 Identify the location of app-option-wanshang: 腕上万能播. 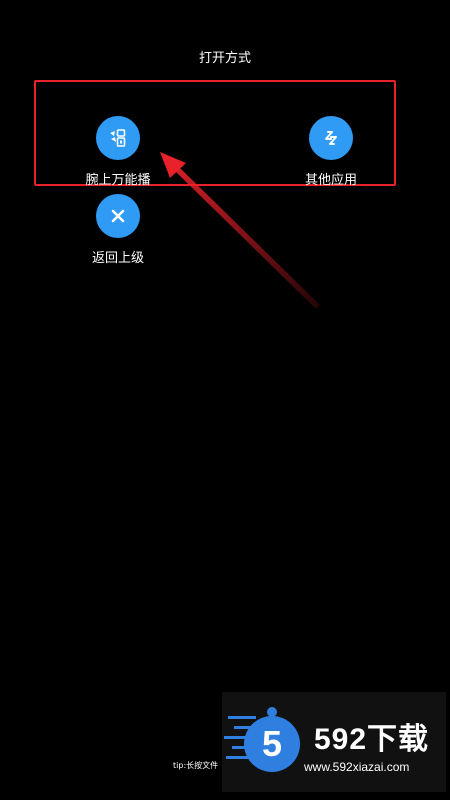
(118, 152).